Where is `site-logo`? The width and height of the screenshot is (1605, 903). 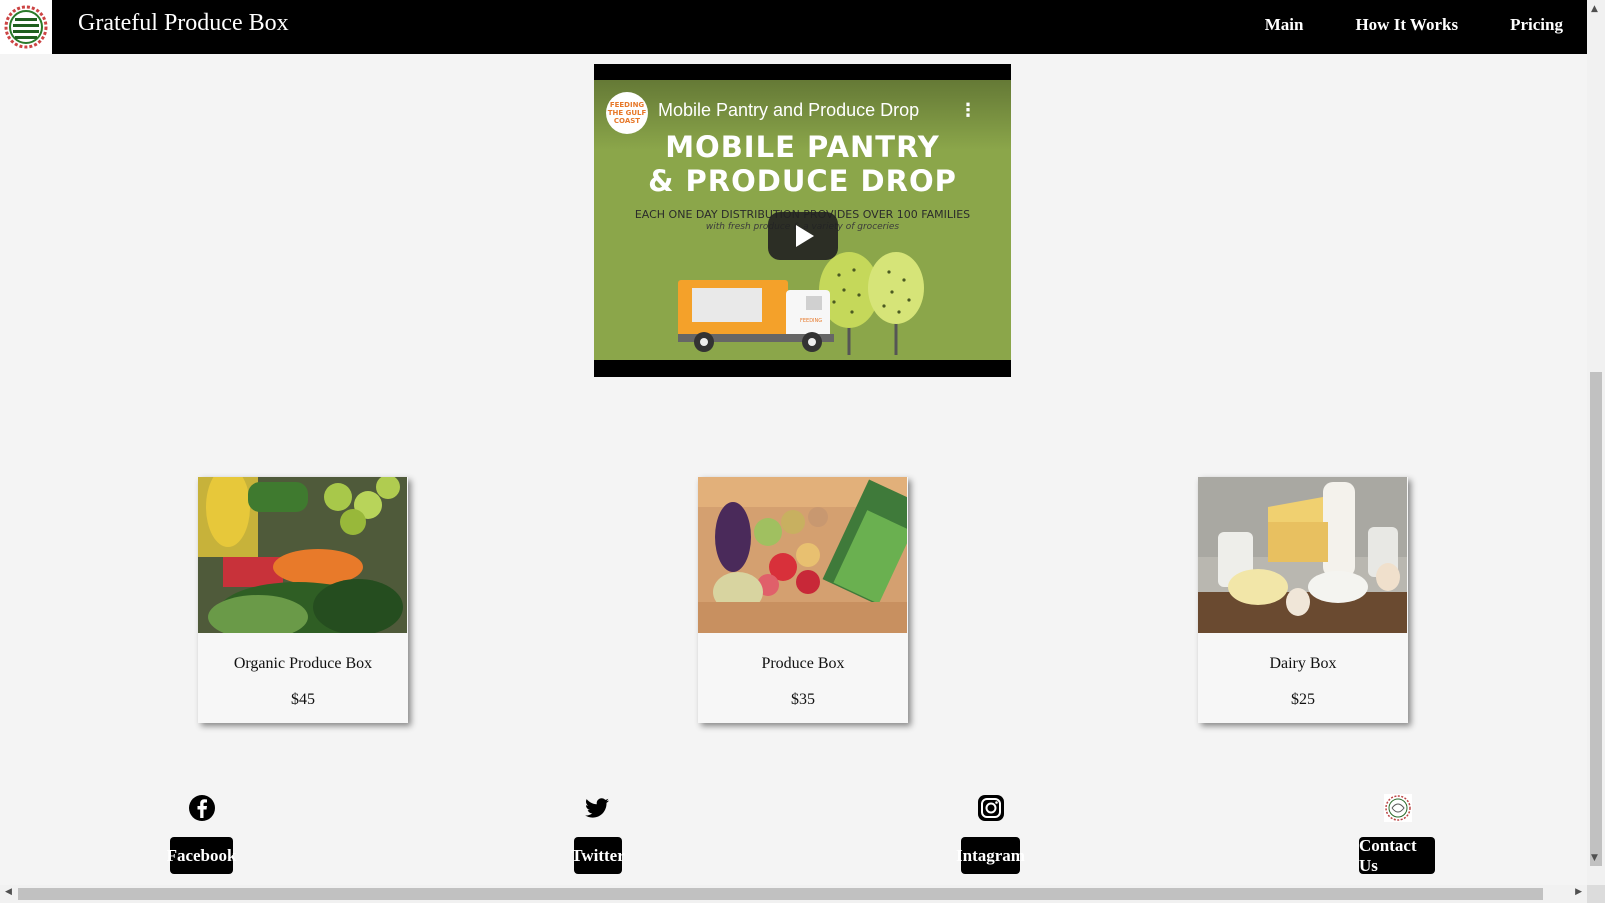 site-logo is located at coordinates (26, 27).